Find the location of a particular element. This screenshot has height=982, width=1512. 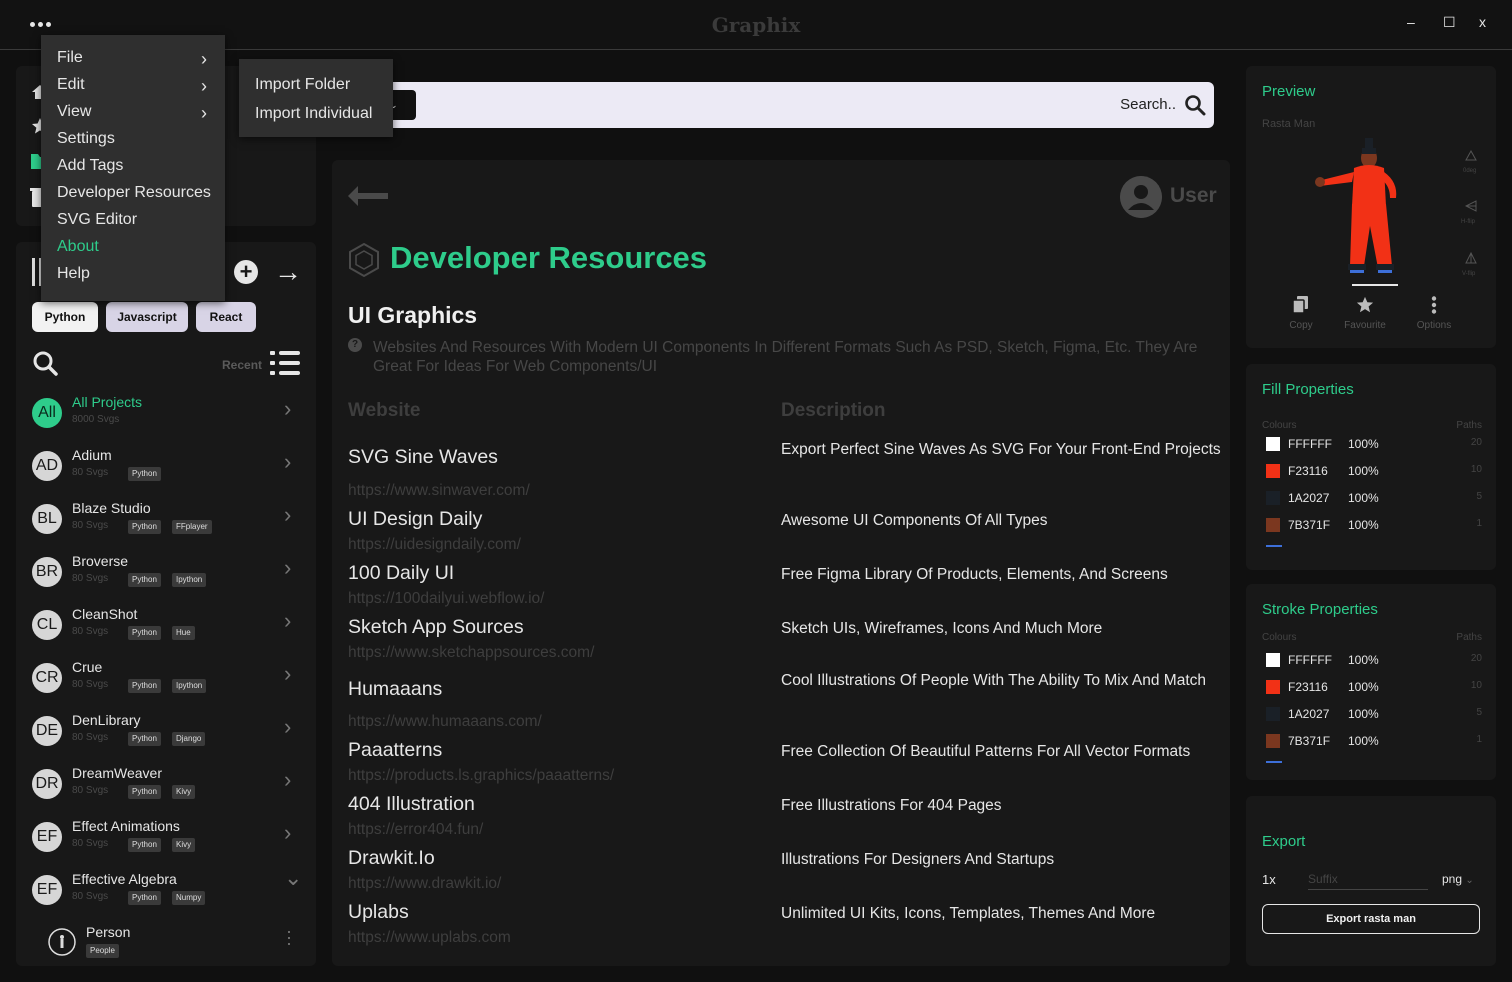

h-flip-icon is located at coordinates (1471, 206).